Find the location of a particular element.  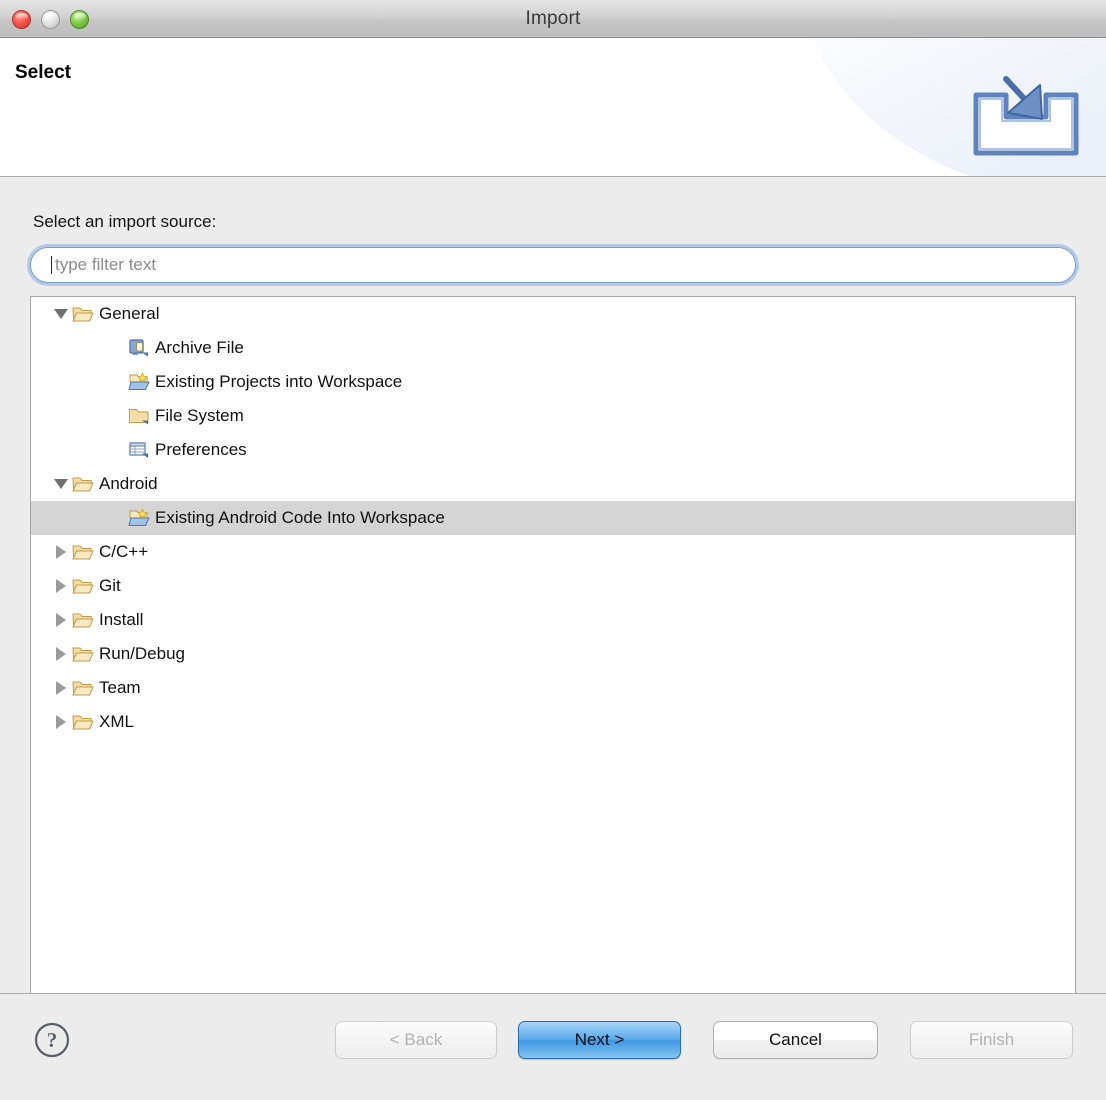

filter-field-wrapper: type filter text is located at coordinates (553, 265).